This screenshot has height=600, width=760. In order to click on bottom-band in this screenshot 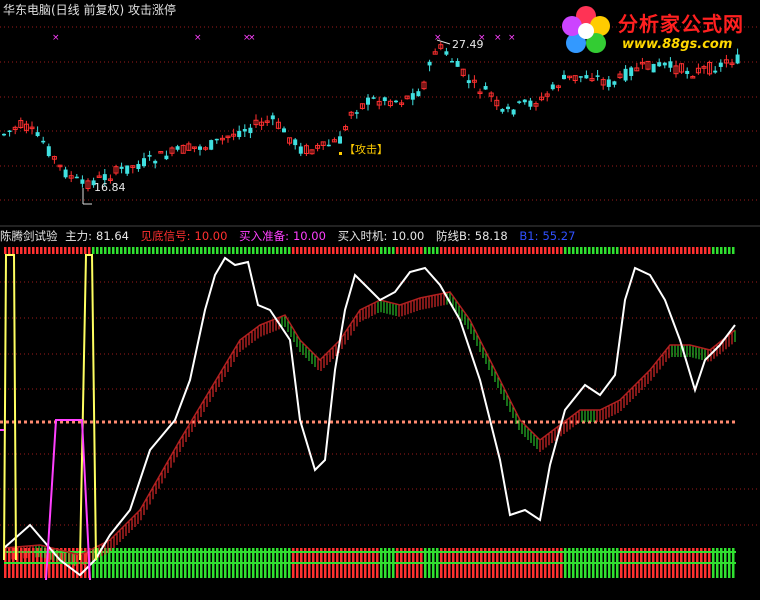, I will do `click(370, 563)`.